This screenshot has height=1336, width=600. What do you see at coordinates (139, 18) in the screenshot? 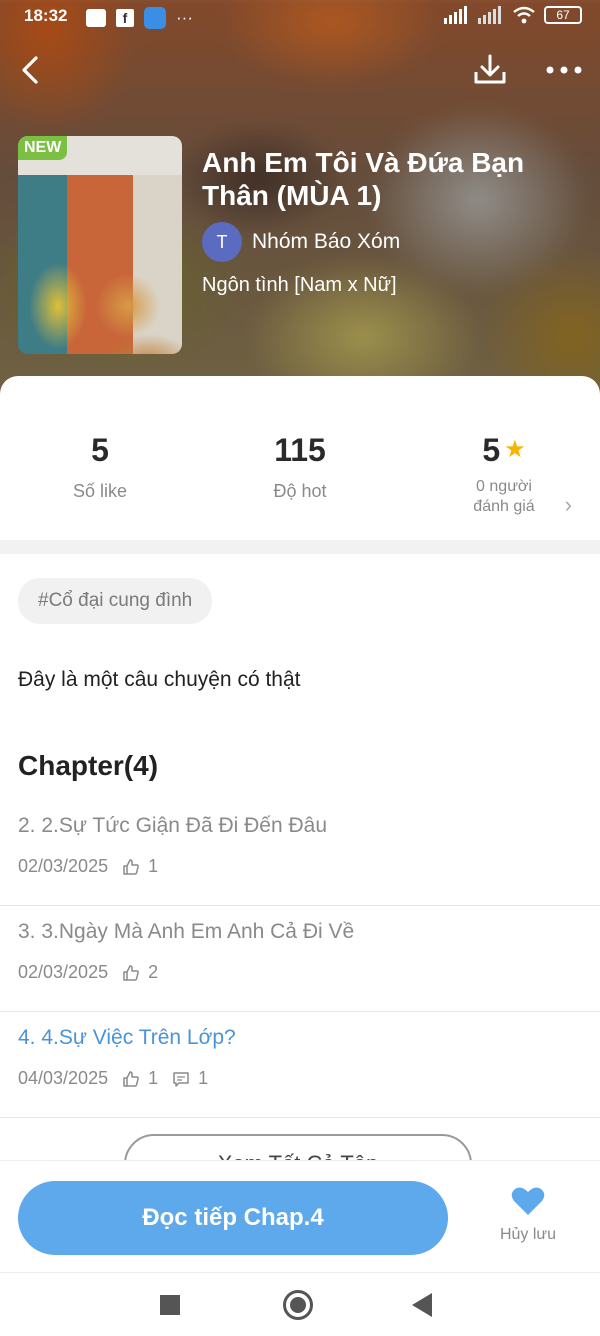
I see `notification-icons: f ···` at bounding box center [139, 18].